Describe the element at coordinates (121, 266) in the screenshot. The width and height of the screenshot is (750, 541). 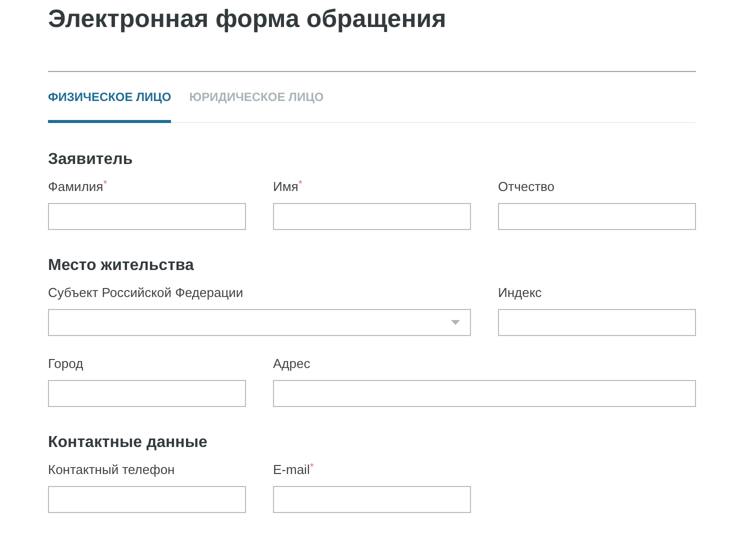
I see `section-title: Место жительства` at that location.